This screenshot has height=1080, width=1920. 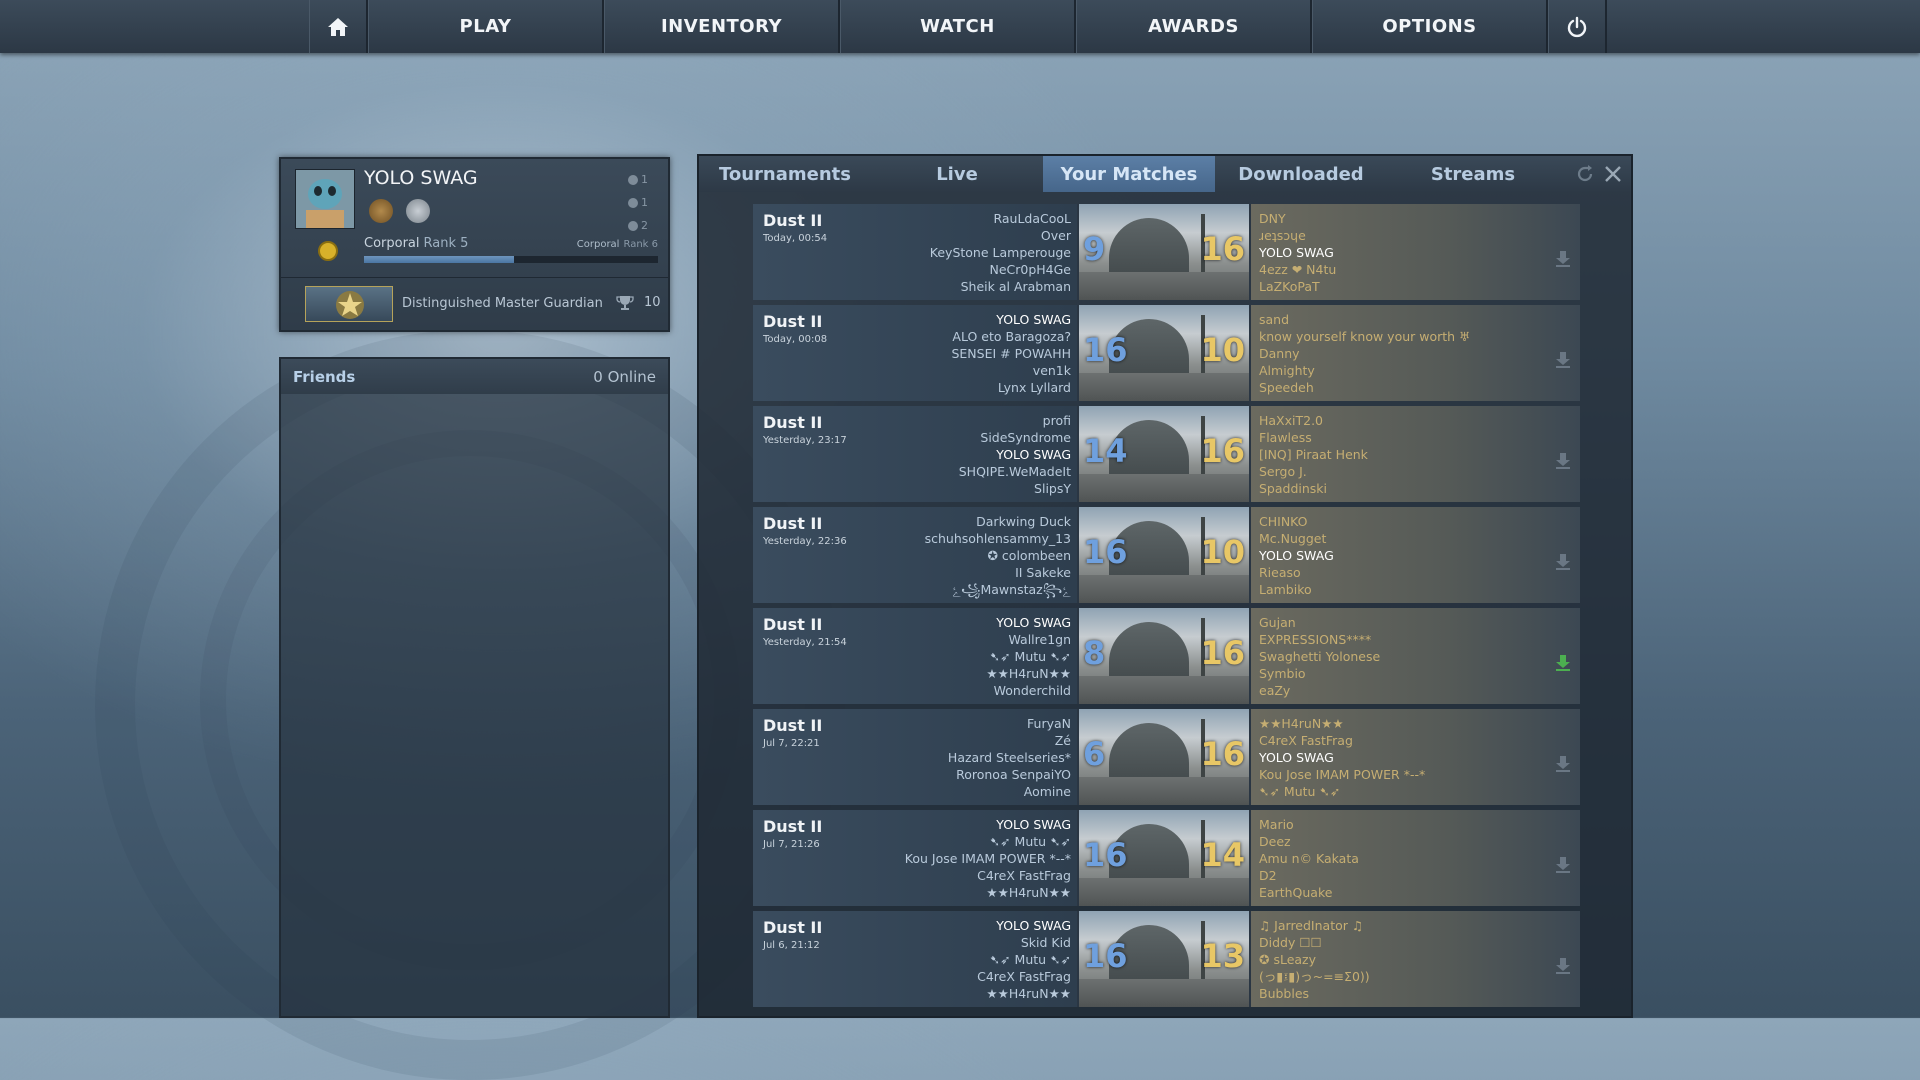 I want to click on coin-medal-2-icon, so click(x=418, y=211).